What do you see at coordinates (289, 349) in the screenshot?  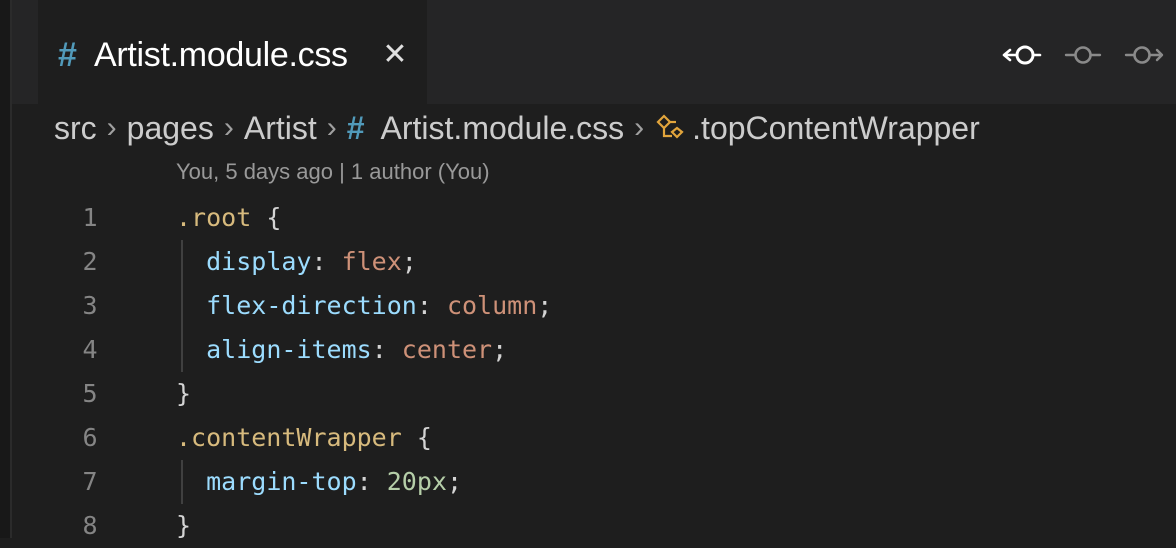 I see `css-property: align-items` at bounding box center [289, 349].